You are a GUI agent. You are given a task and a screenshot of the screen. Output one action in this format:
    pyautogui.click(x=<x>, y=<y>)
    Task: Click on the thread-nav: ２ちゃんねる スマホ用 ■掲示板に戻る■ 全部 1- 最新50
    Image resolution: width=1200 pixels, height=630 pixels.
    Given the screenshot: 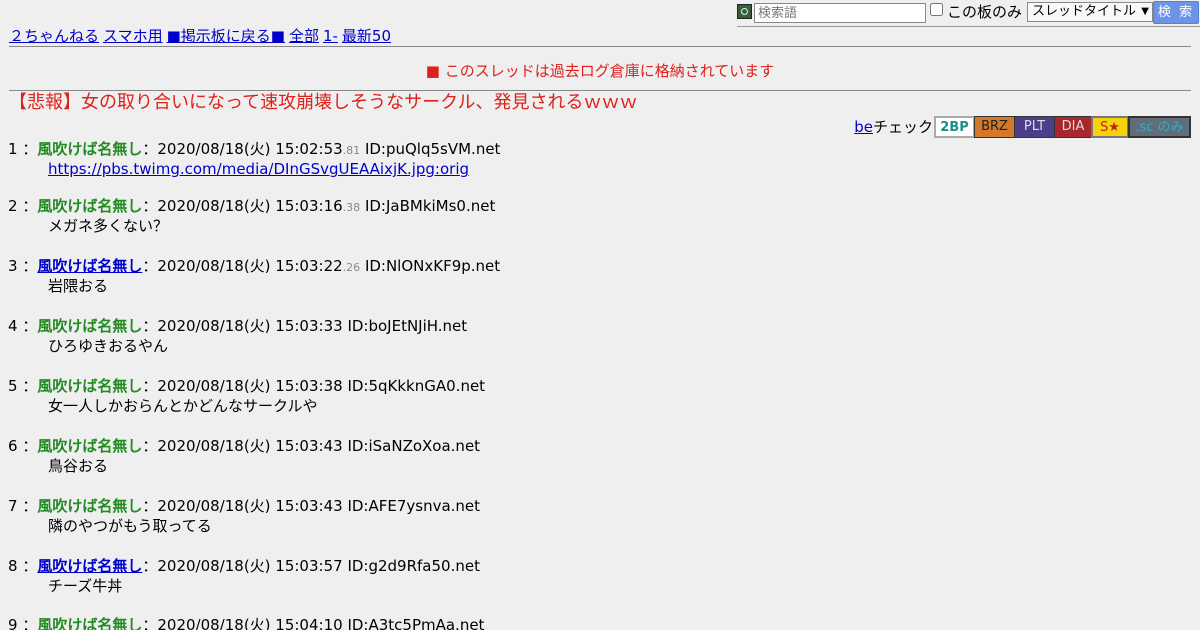 What is the action you would take?
    pyautogui.click(x=202, y=36)
    